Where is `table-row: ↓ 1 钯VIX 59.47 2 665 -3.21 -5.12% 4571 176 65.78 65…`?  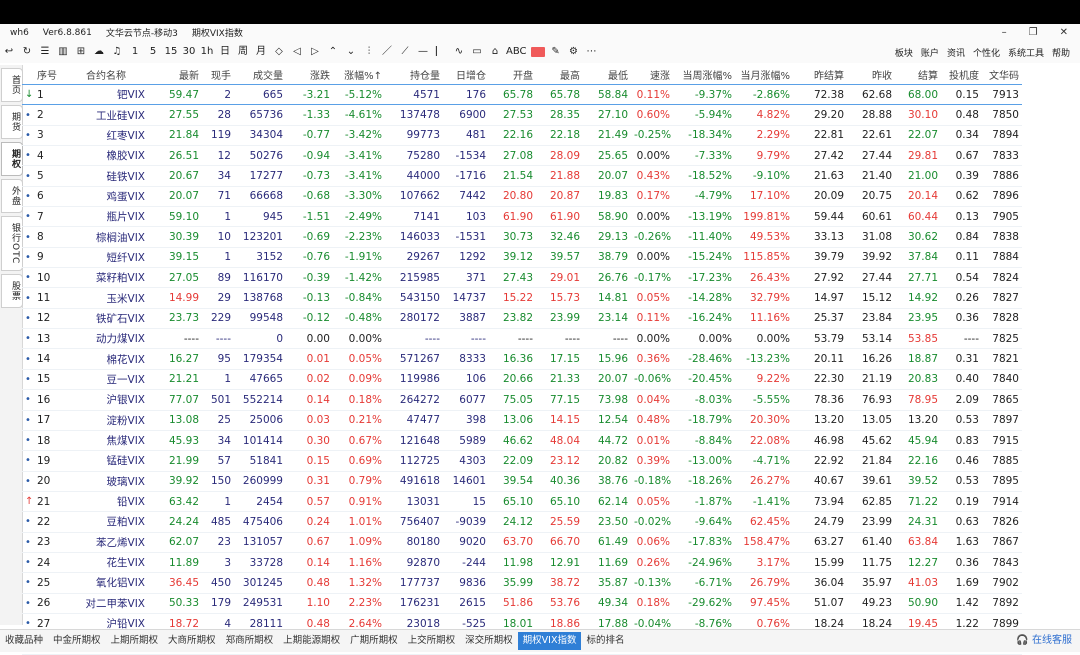
table-row: ↓ 1 钯VIX 59.47 2 665 -3.21 -5.12% 4571 176 65.78 65… is located at coordinates (522, 94).